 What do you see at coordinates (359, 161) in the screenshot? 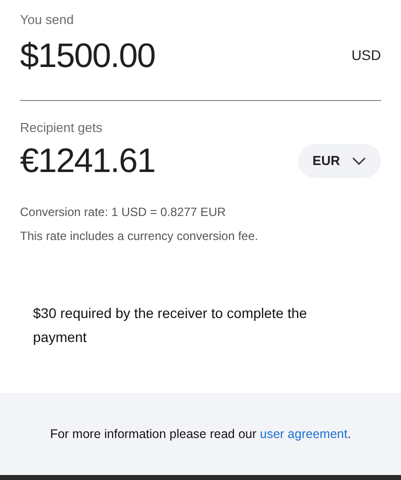
I see `chevron-down-icon` at bounding box center [359, 161].